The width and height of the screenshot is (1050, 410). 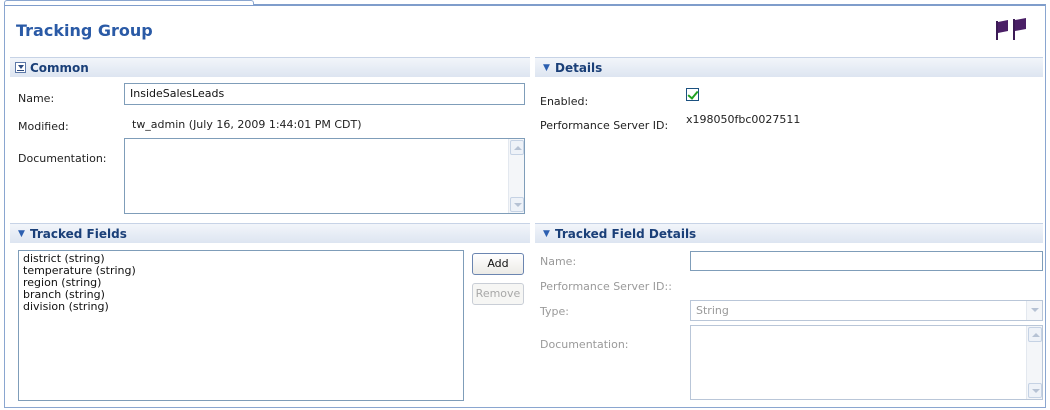 I want to click on field-documentation-textarea, so click(x=866, y=362).